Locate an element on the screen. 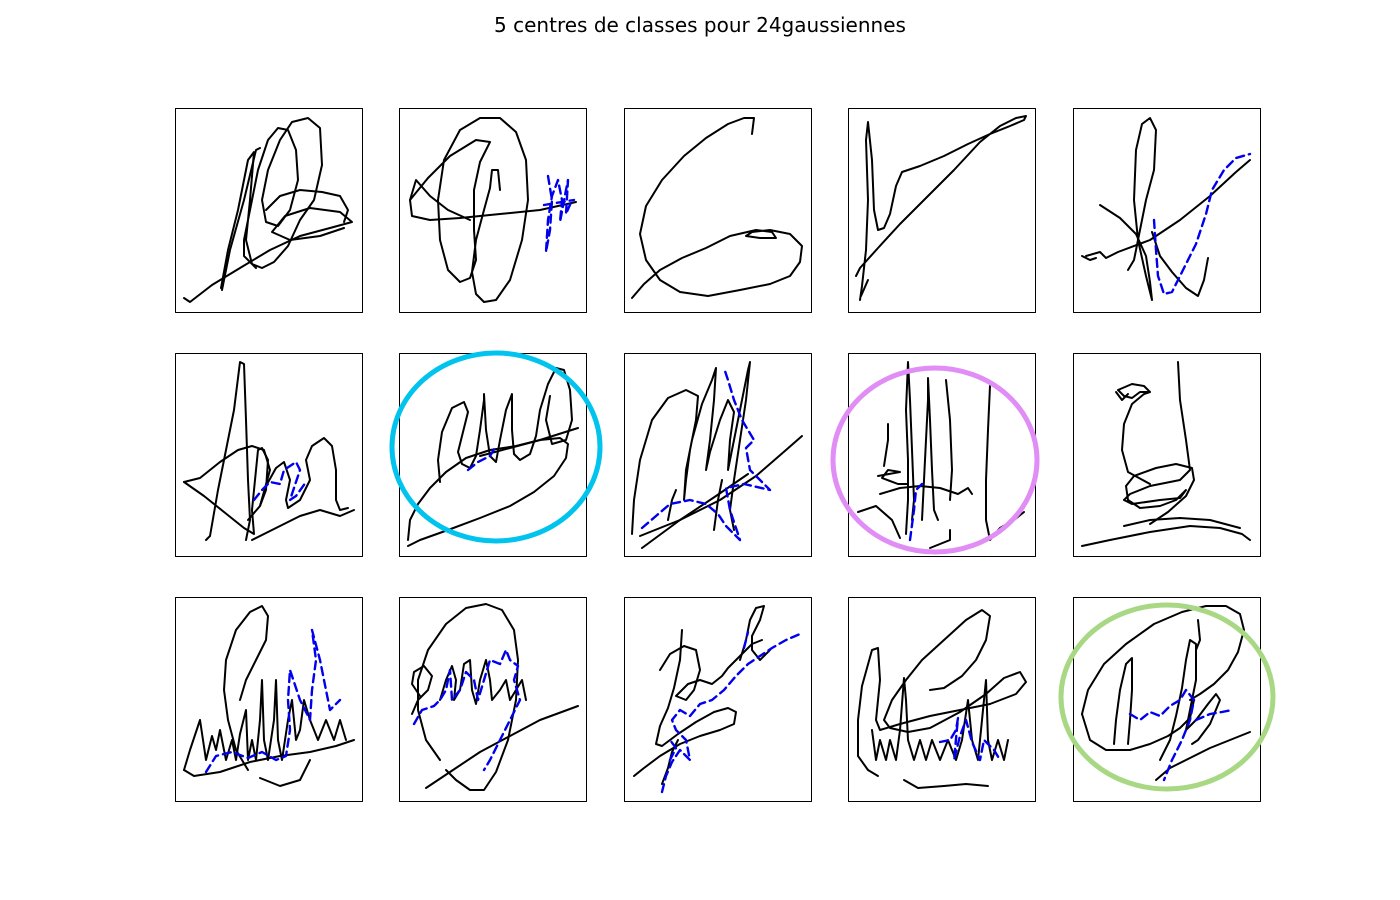  highlight-circle-green is located at coordinates (1167, 697).